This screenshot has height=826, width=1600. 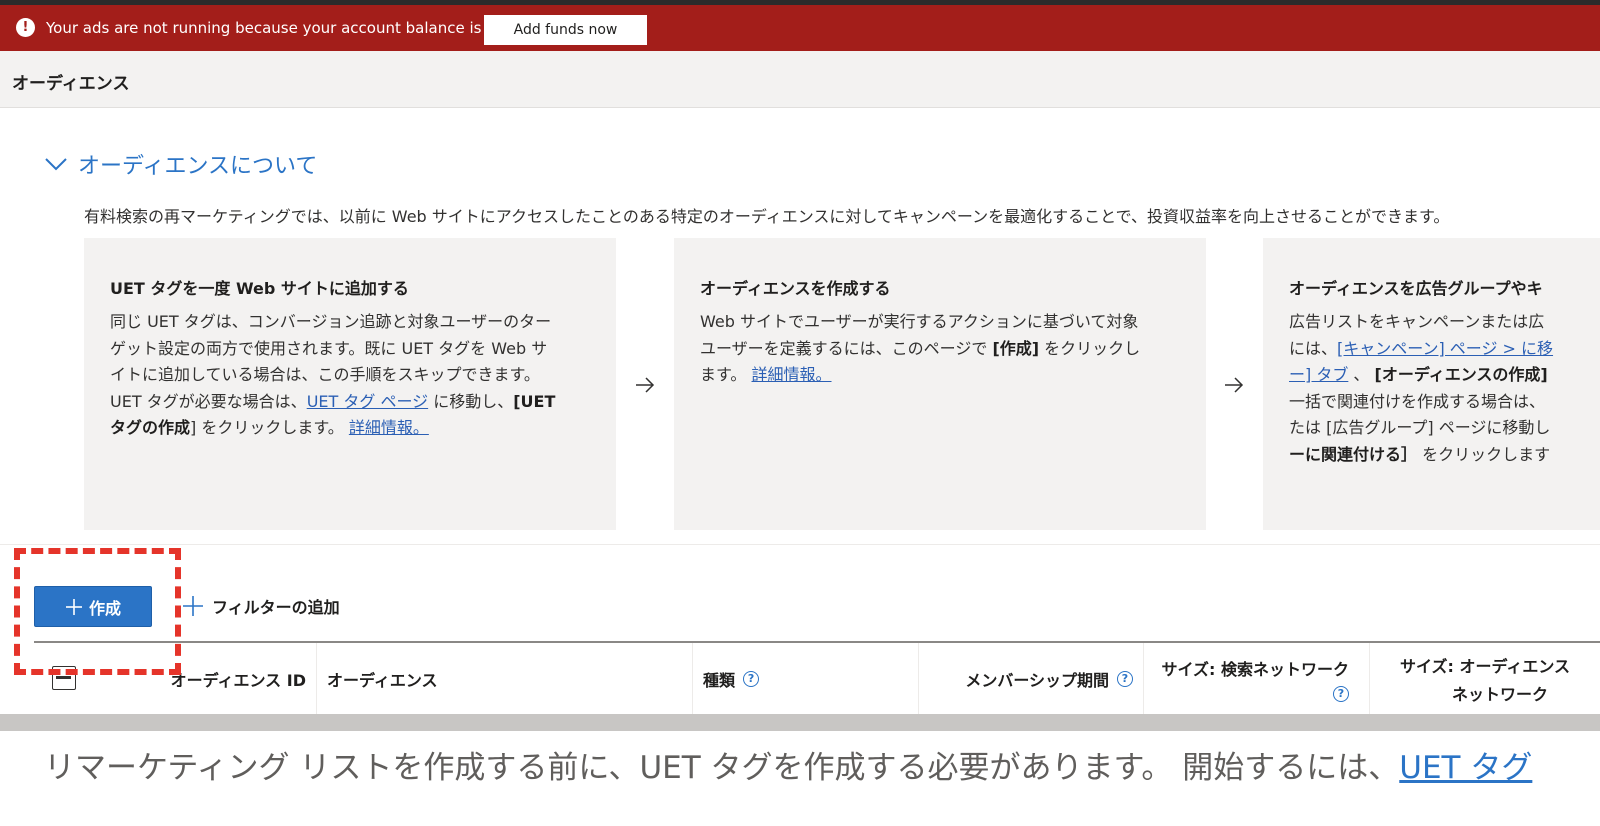 I want to click on uet-tag-page-link: UET タグ ページ, so click(x=367, y=401).